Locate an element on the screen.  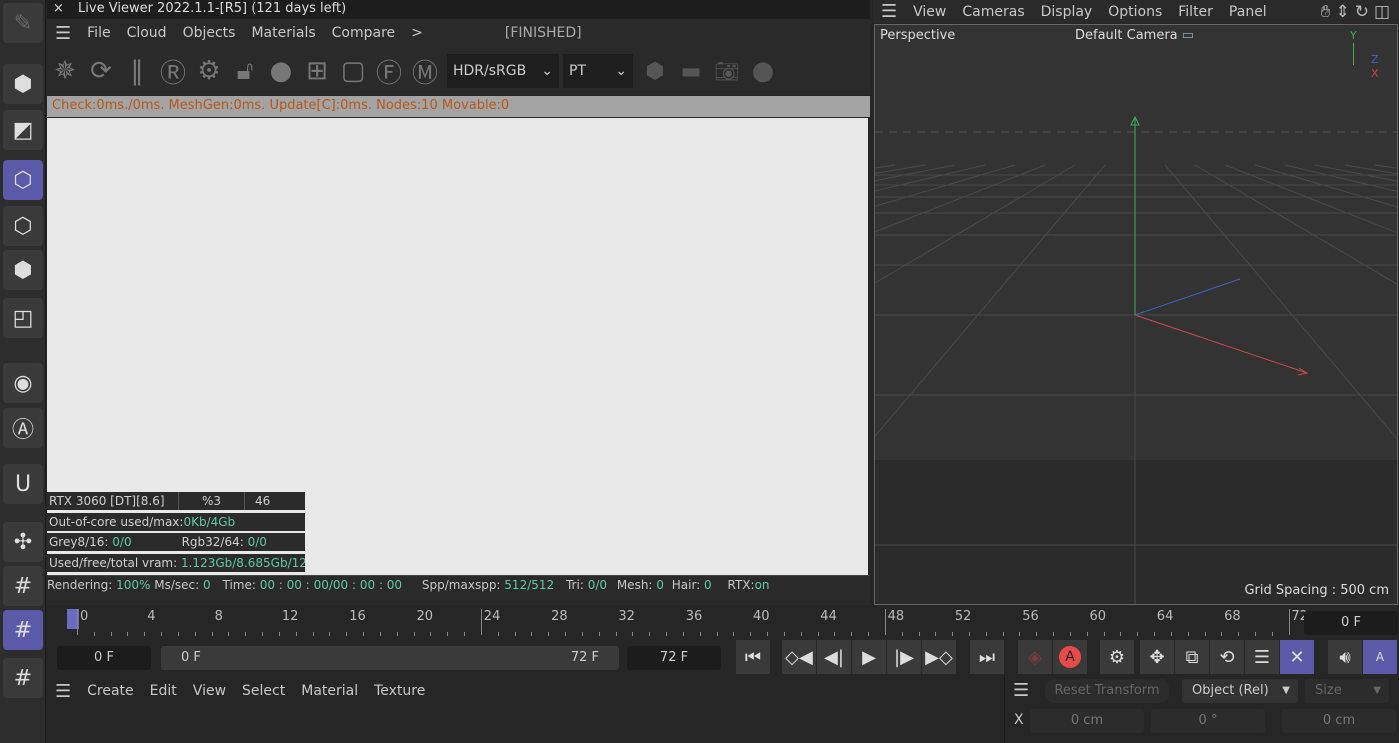
move-icon: ⇕ is located at coordinates (1344, 12).